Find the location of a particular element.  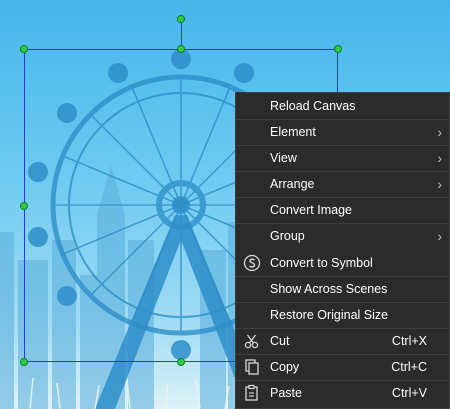

menu-item-copy: Copy Ctrl+C is located at coordinates (342, 367).